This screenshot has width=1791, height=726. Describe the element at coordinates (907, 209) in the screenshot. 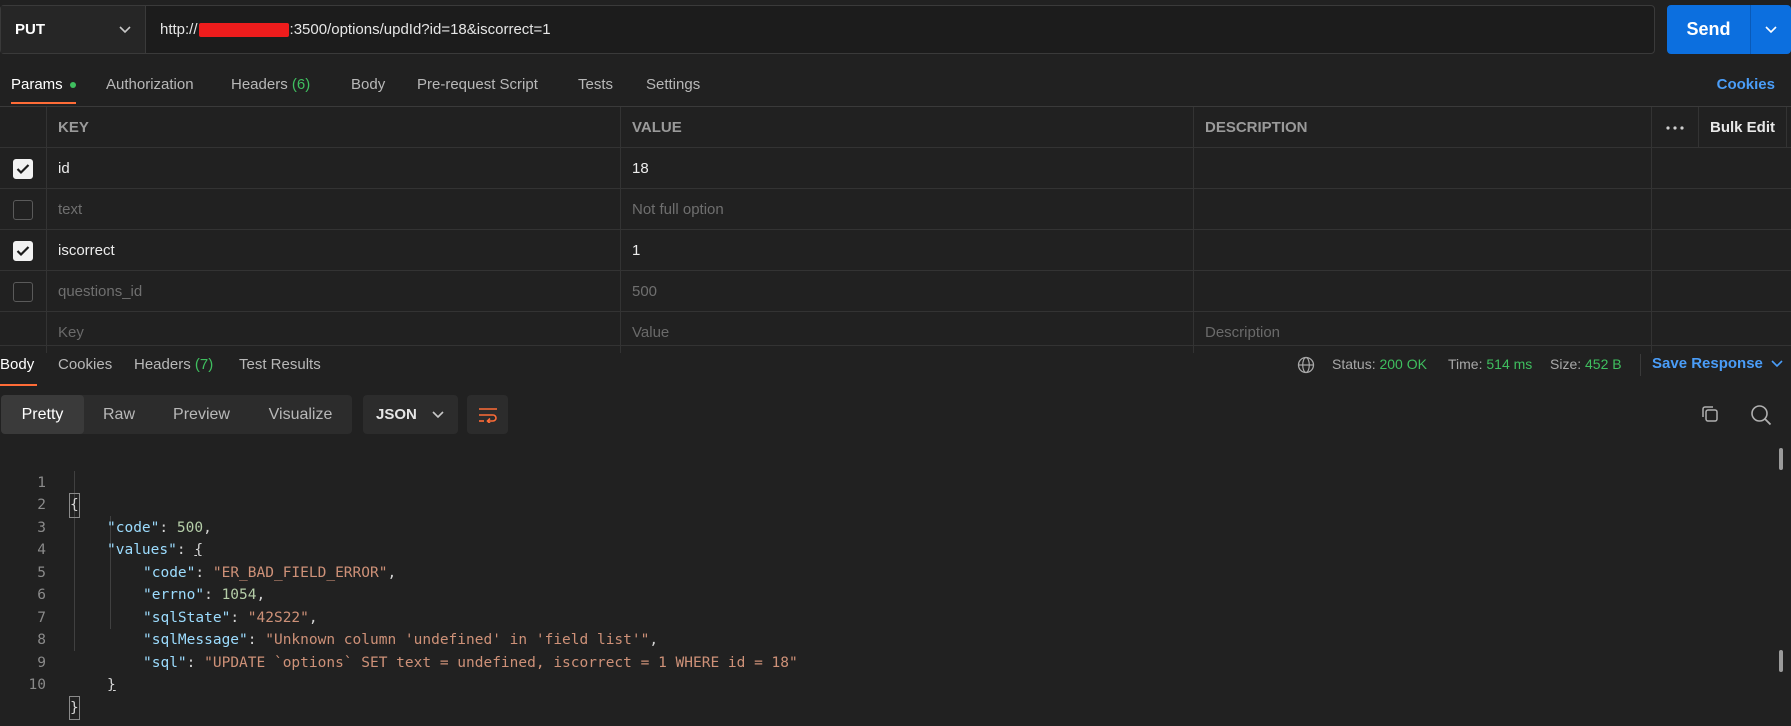

I see `param-value: Not full option` at that location.